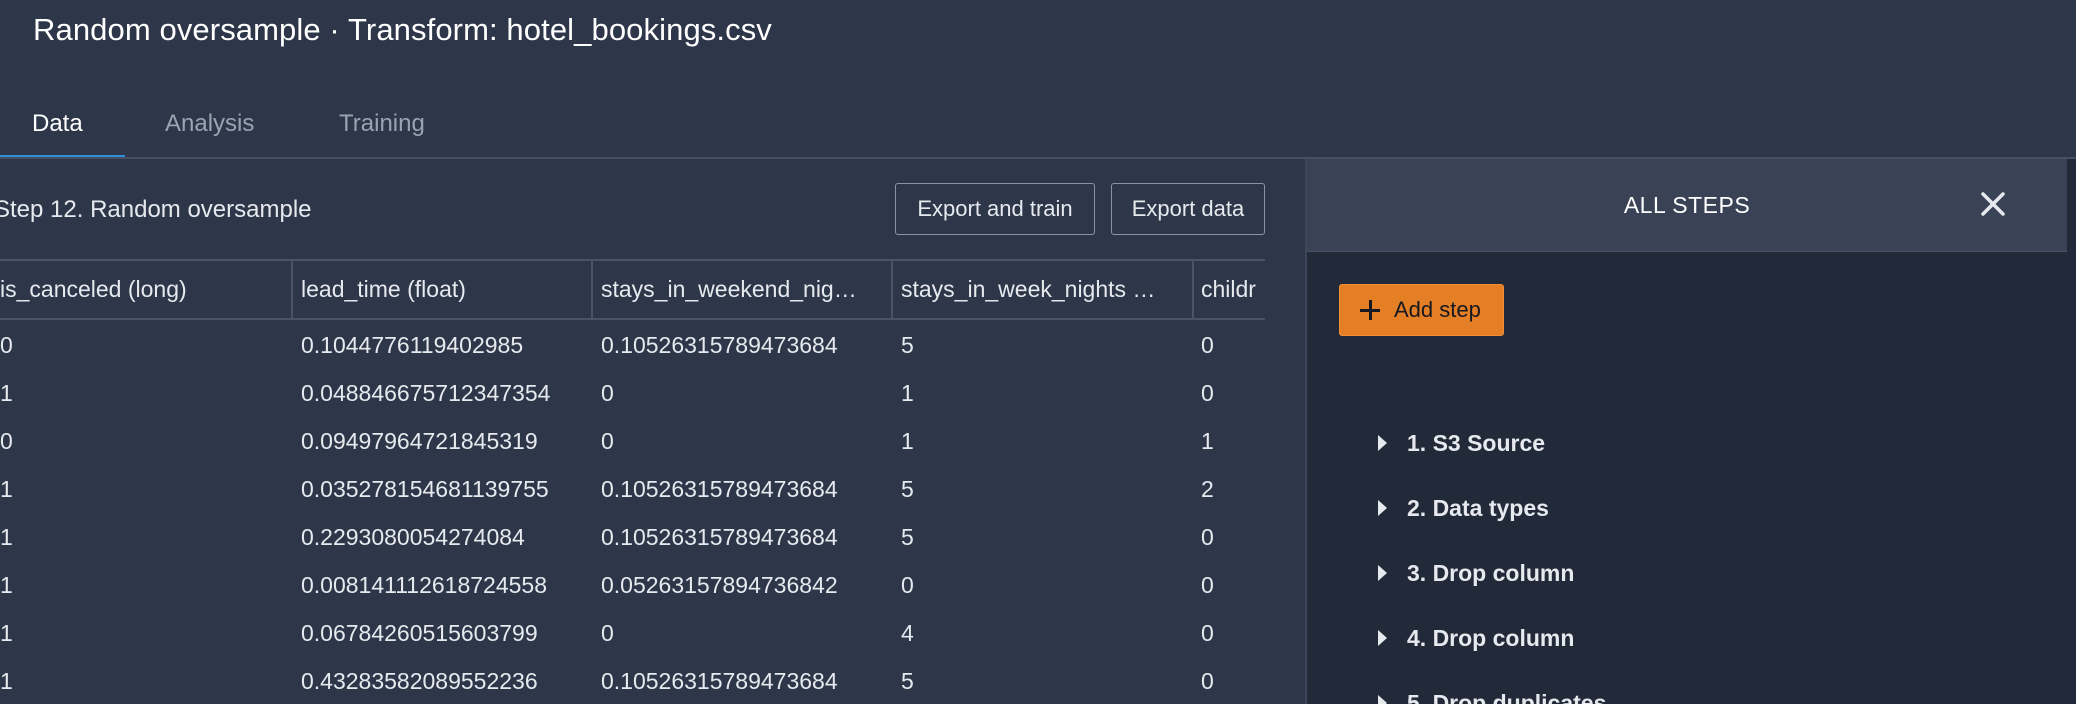 This screenshot has height=704, width=2076. Describe the element at coordinates (419, 440) in the screenshot. I see `table-cell: 0.09497964721845319` at that location.